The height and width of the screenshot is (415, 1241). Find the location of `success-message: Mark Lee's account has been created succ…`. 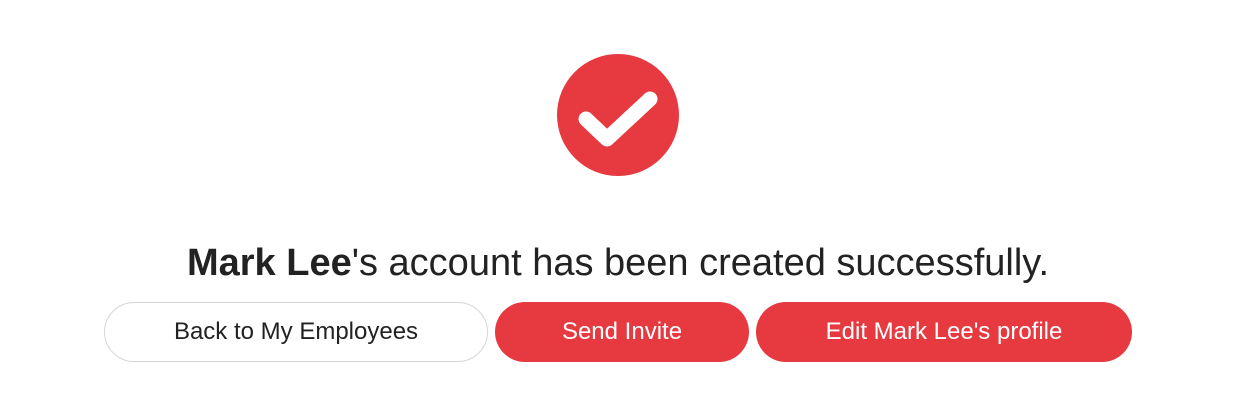

success-message: Mark Lee's account has been created succ… is located at coordinates (618, 263).